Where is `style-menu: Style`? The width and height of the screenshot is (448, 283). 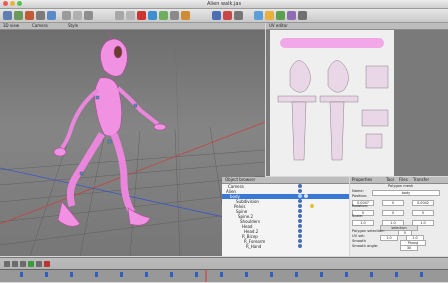 style-menu: Style is located at coordinates (73, 25).